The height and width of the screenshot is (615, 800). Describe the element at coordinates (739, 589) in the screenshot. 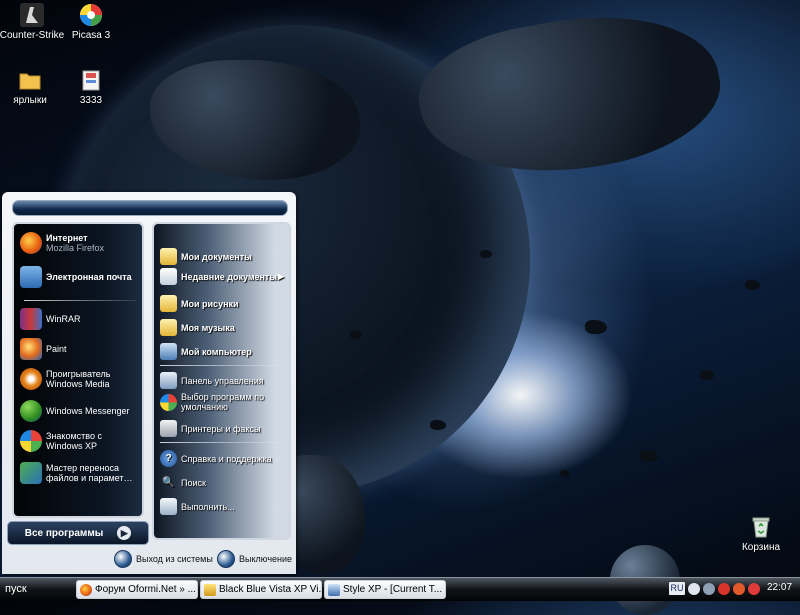

I see `tray-security-icon` at that location.